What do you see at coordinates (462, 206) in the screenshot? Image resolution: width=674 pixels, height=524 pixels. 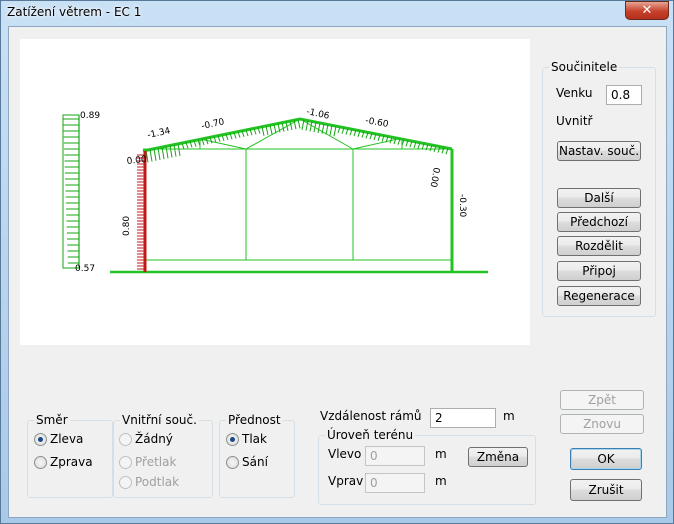 I see `wall-right-value: -0.30` at bounding box center [462, 206].